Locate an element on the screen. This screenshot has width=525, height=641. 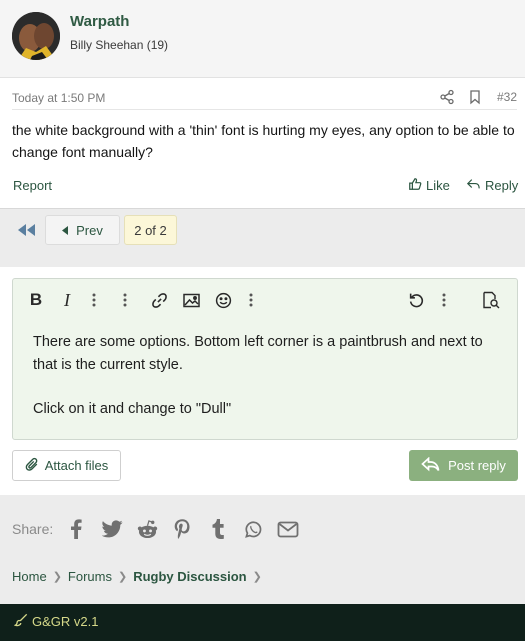
first-page-button is located at coordinates (27, 230).